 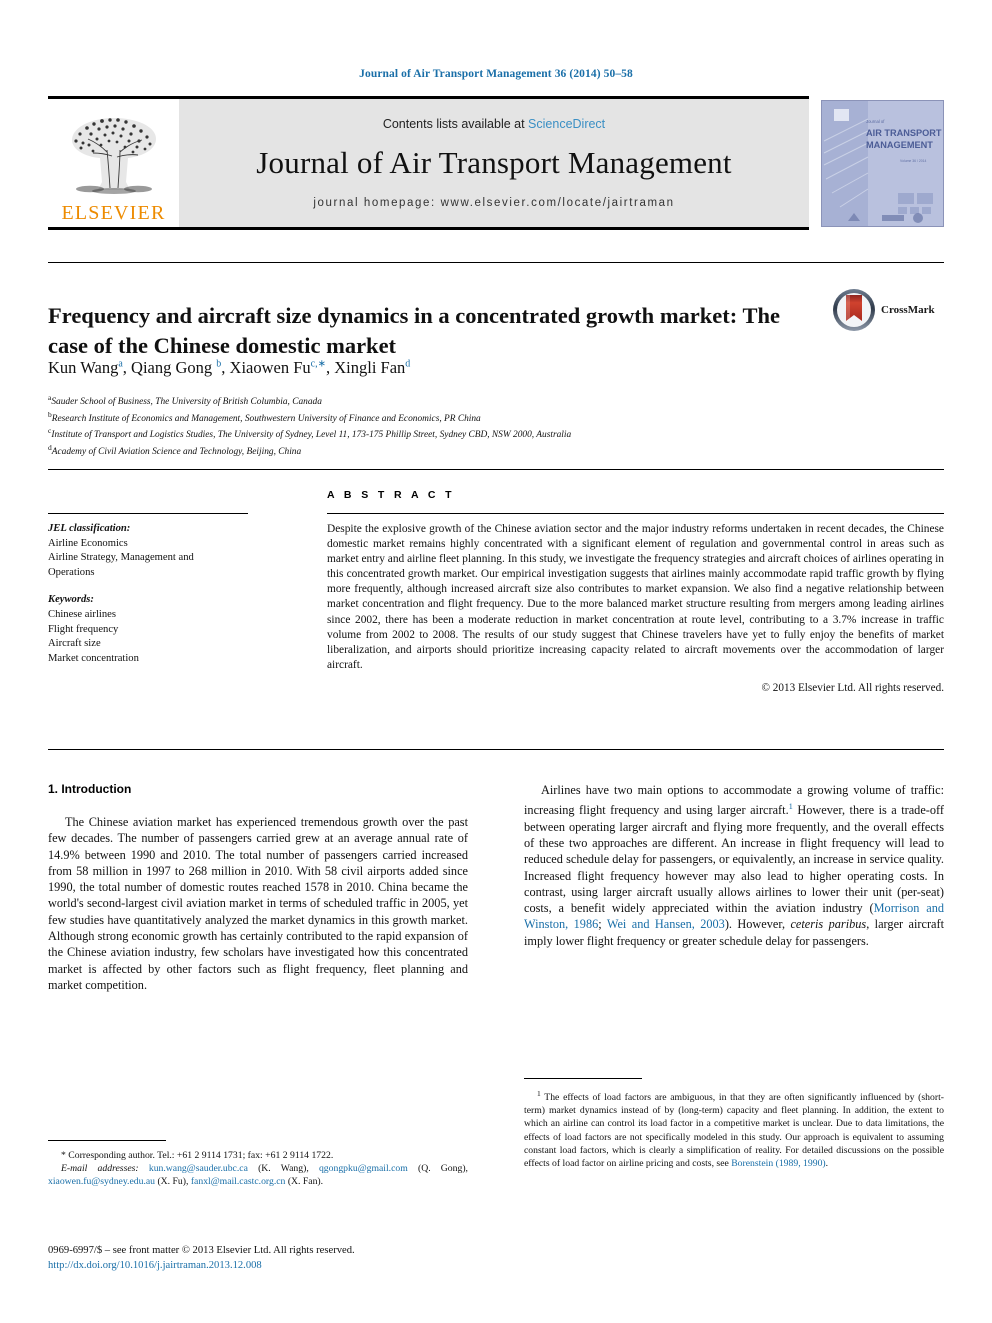 I want to click on keyword-item: Aircraft size, so click(x=74, y=644).